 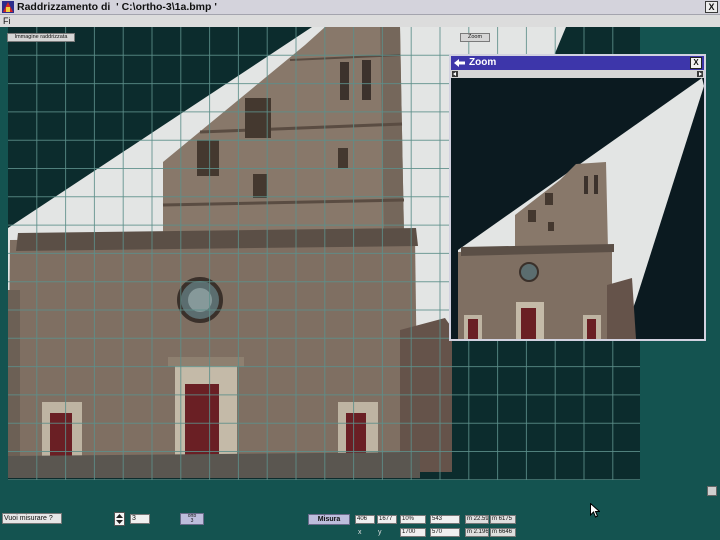 What do you see at coordinates (475, 37) in the screenshot?
I see `zoom-button: Zoom` at bounding box center [475, 37].